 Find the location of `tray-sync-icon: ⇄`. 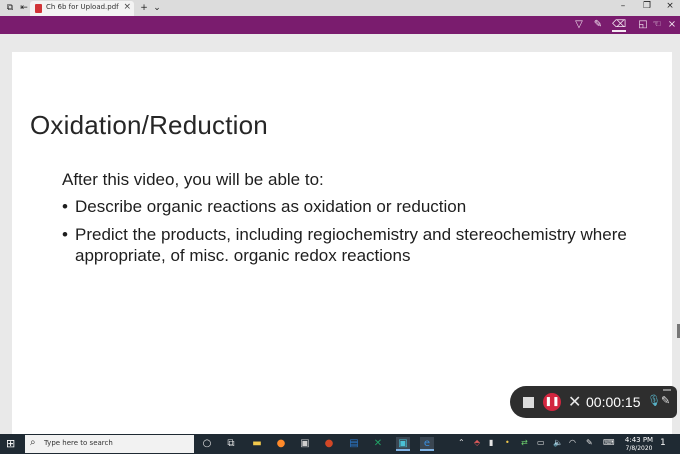

tray-sync-icon: ⇄ is located at coordinates (524, 442).